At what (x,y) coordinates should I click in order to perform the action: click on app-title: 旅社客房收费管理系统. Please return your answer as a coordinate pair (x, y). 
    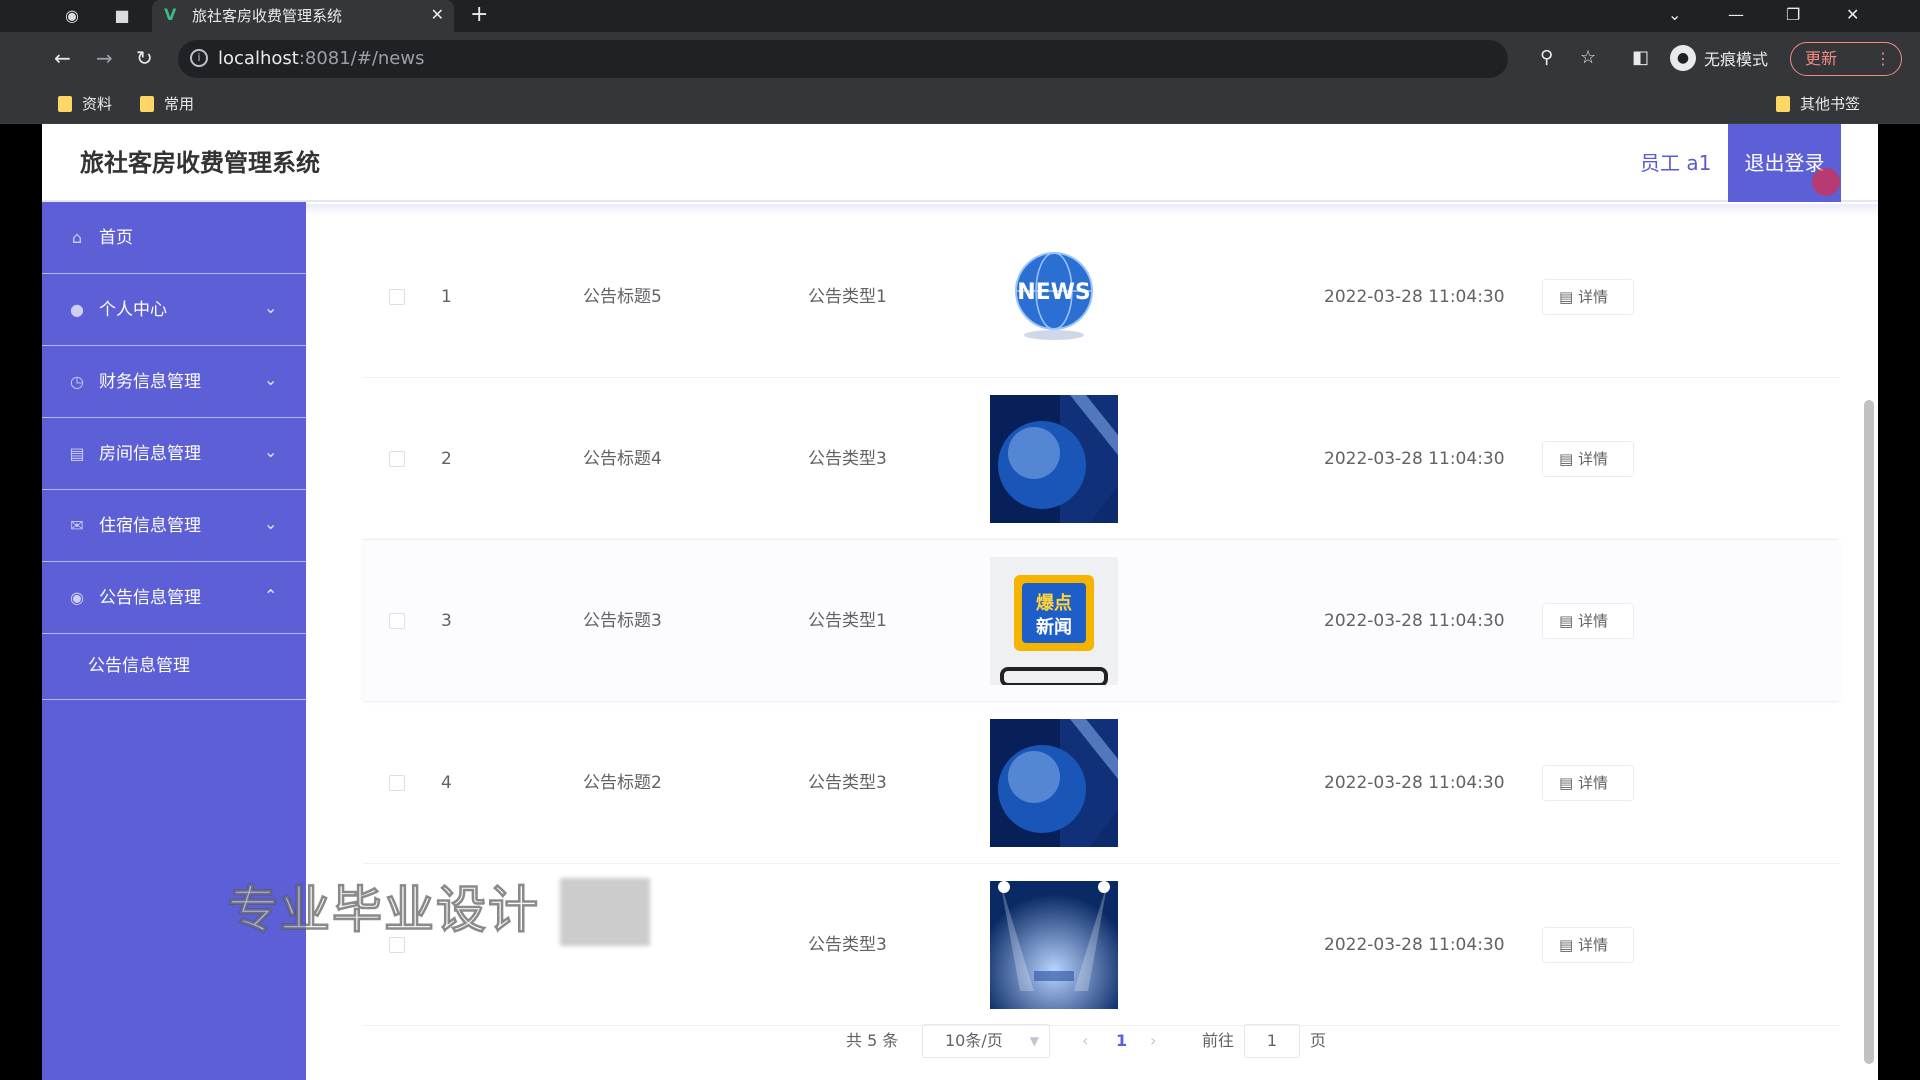
    Looking at the image, I should click on (200, 163).